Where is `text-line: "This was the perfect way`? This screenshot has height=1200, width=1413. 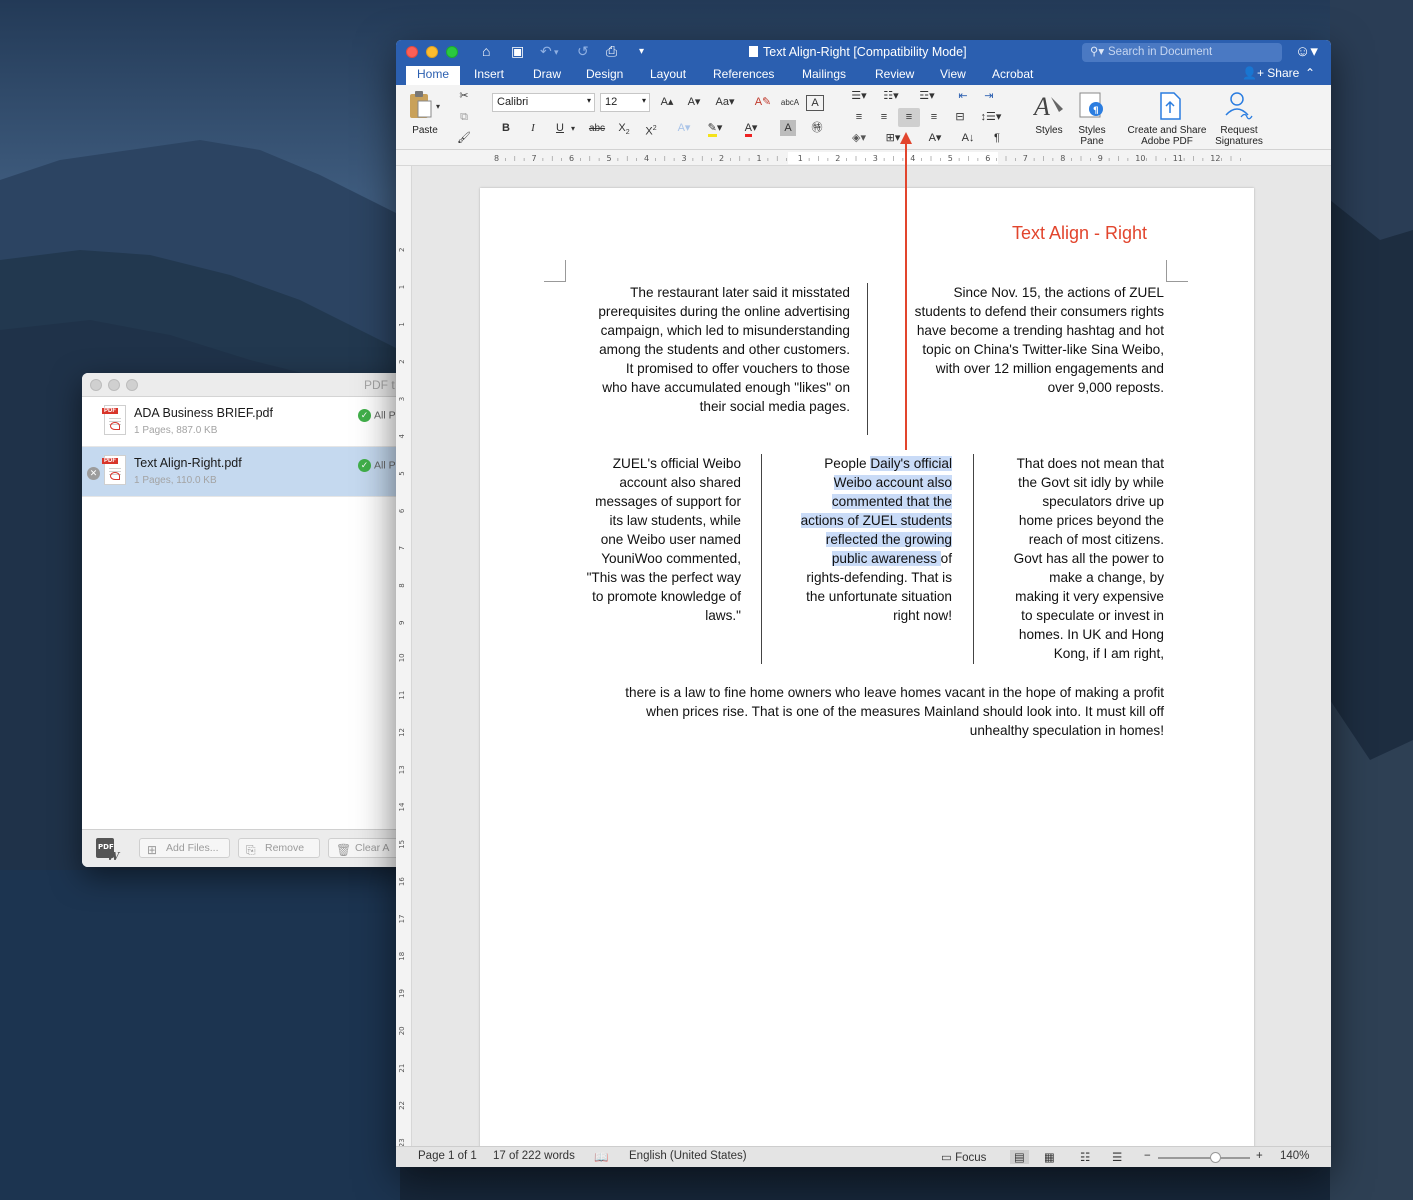 text-line: "This was the perfect way is located at coordinates (663, 577).